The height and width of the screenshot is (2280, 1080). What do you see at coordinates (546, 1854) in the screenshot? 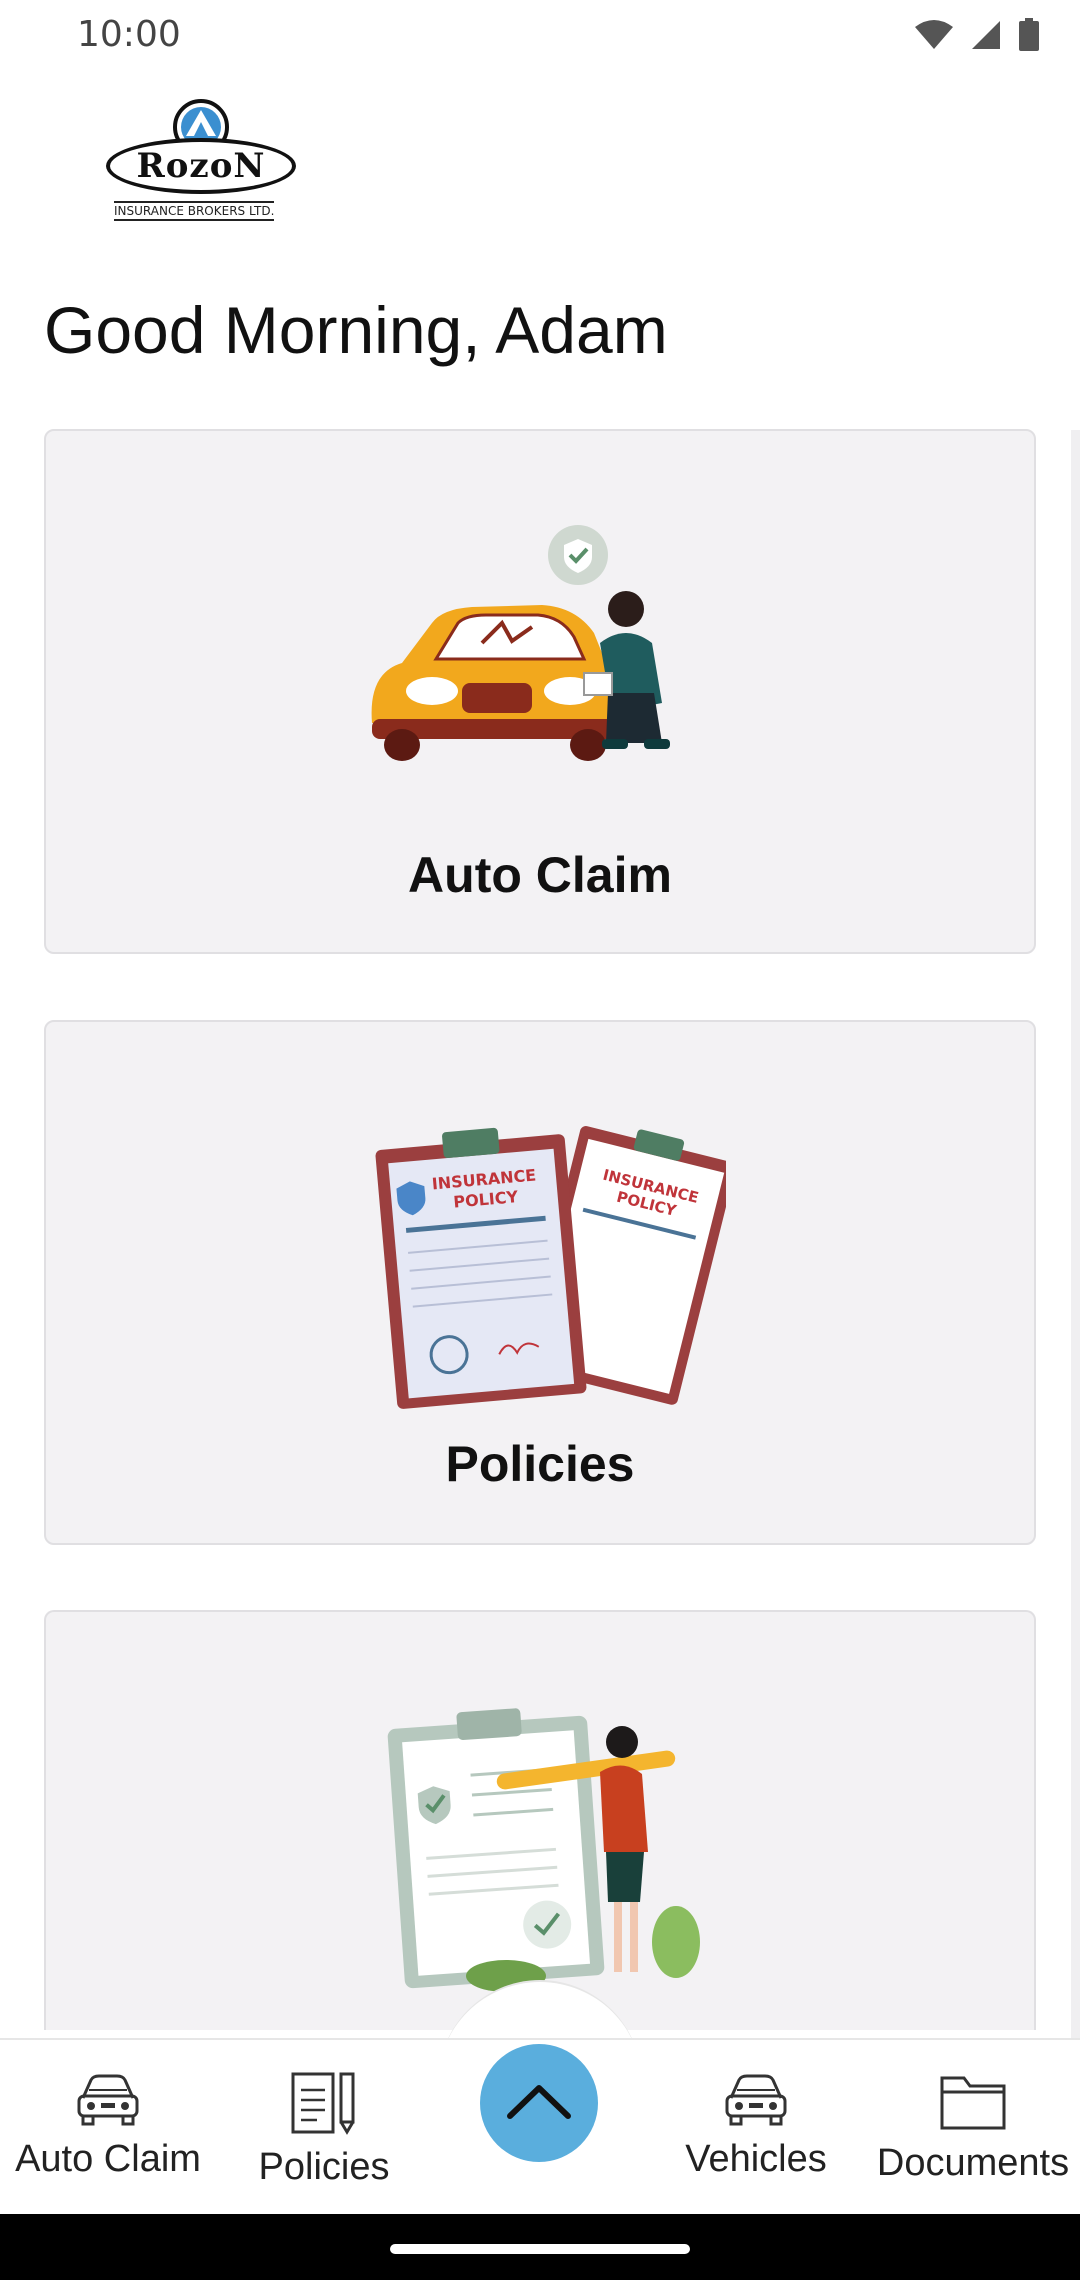
I see `checklist-illustration` at bounding box center [546, 1854].